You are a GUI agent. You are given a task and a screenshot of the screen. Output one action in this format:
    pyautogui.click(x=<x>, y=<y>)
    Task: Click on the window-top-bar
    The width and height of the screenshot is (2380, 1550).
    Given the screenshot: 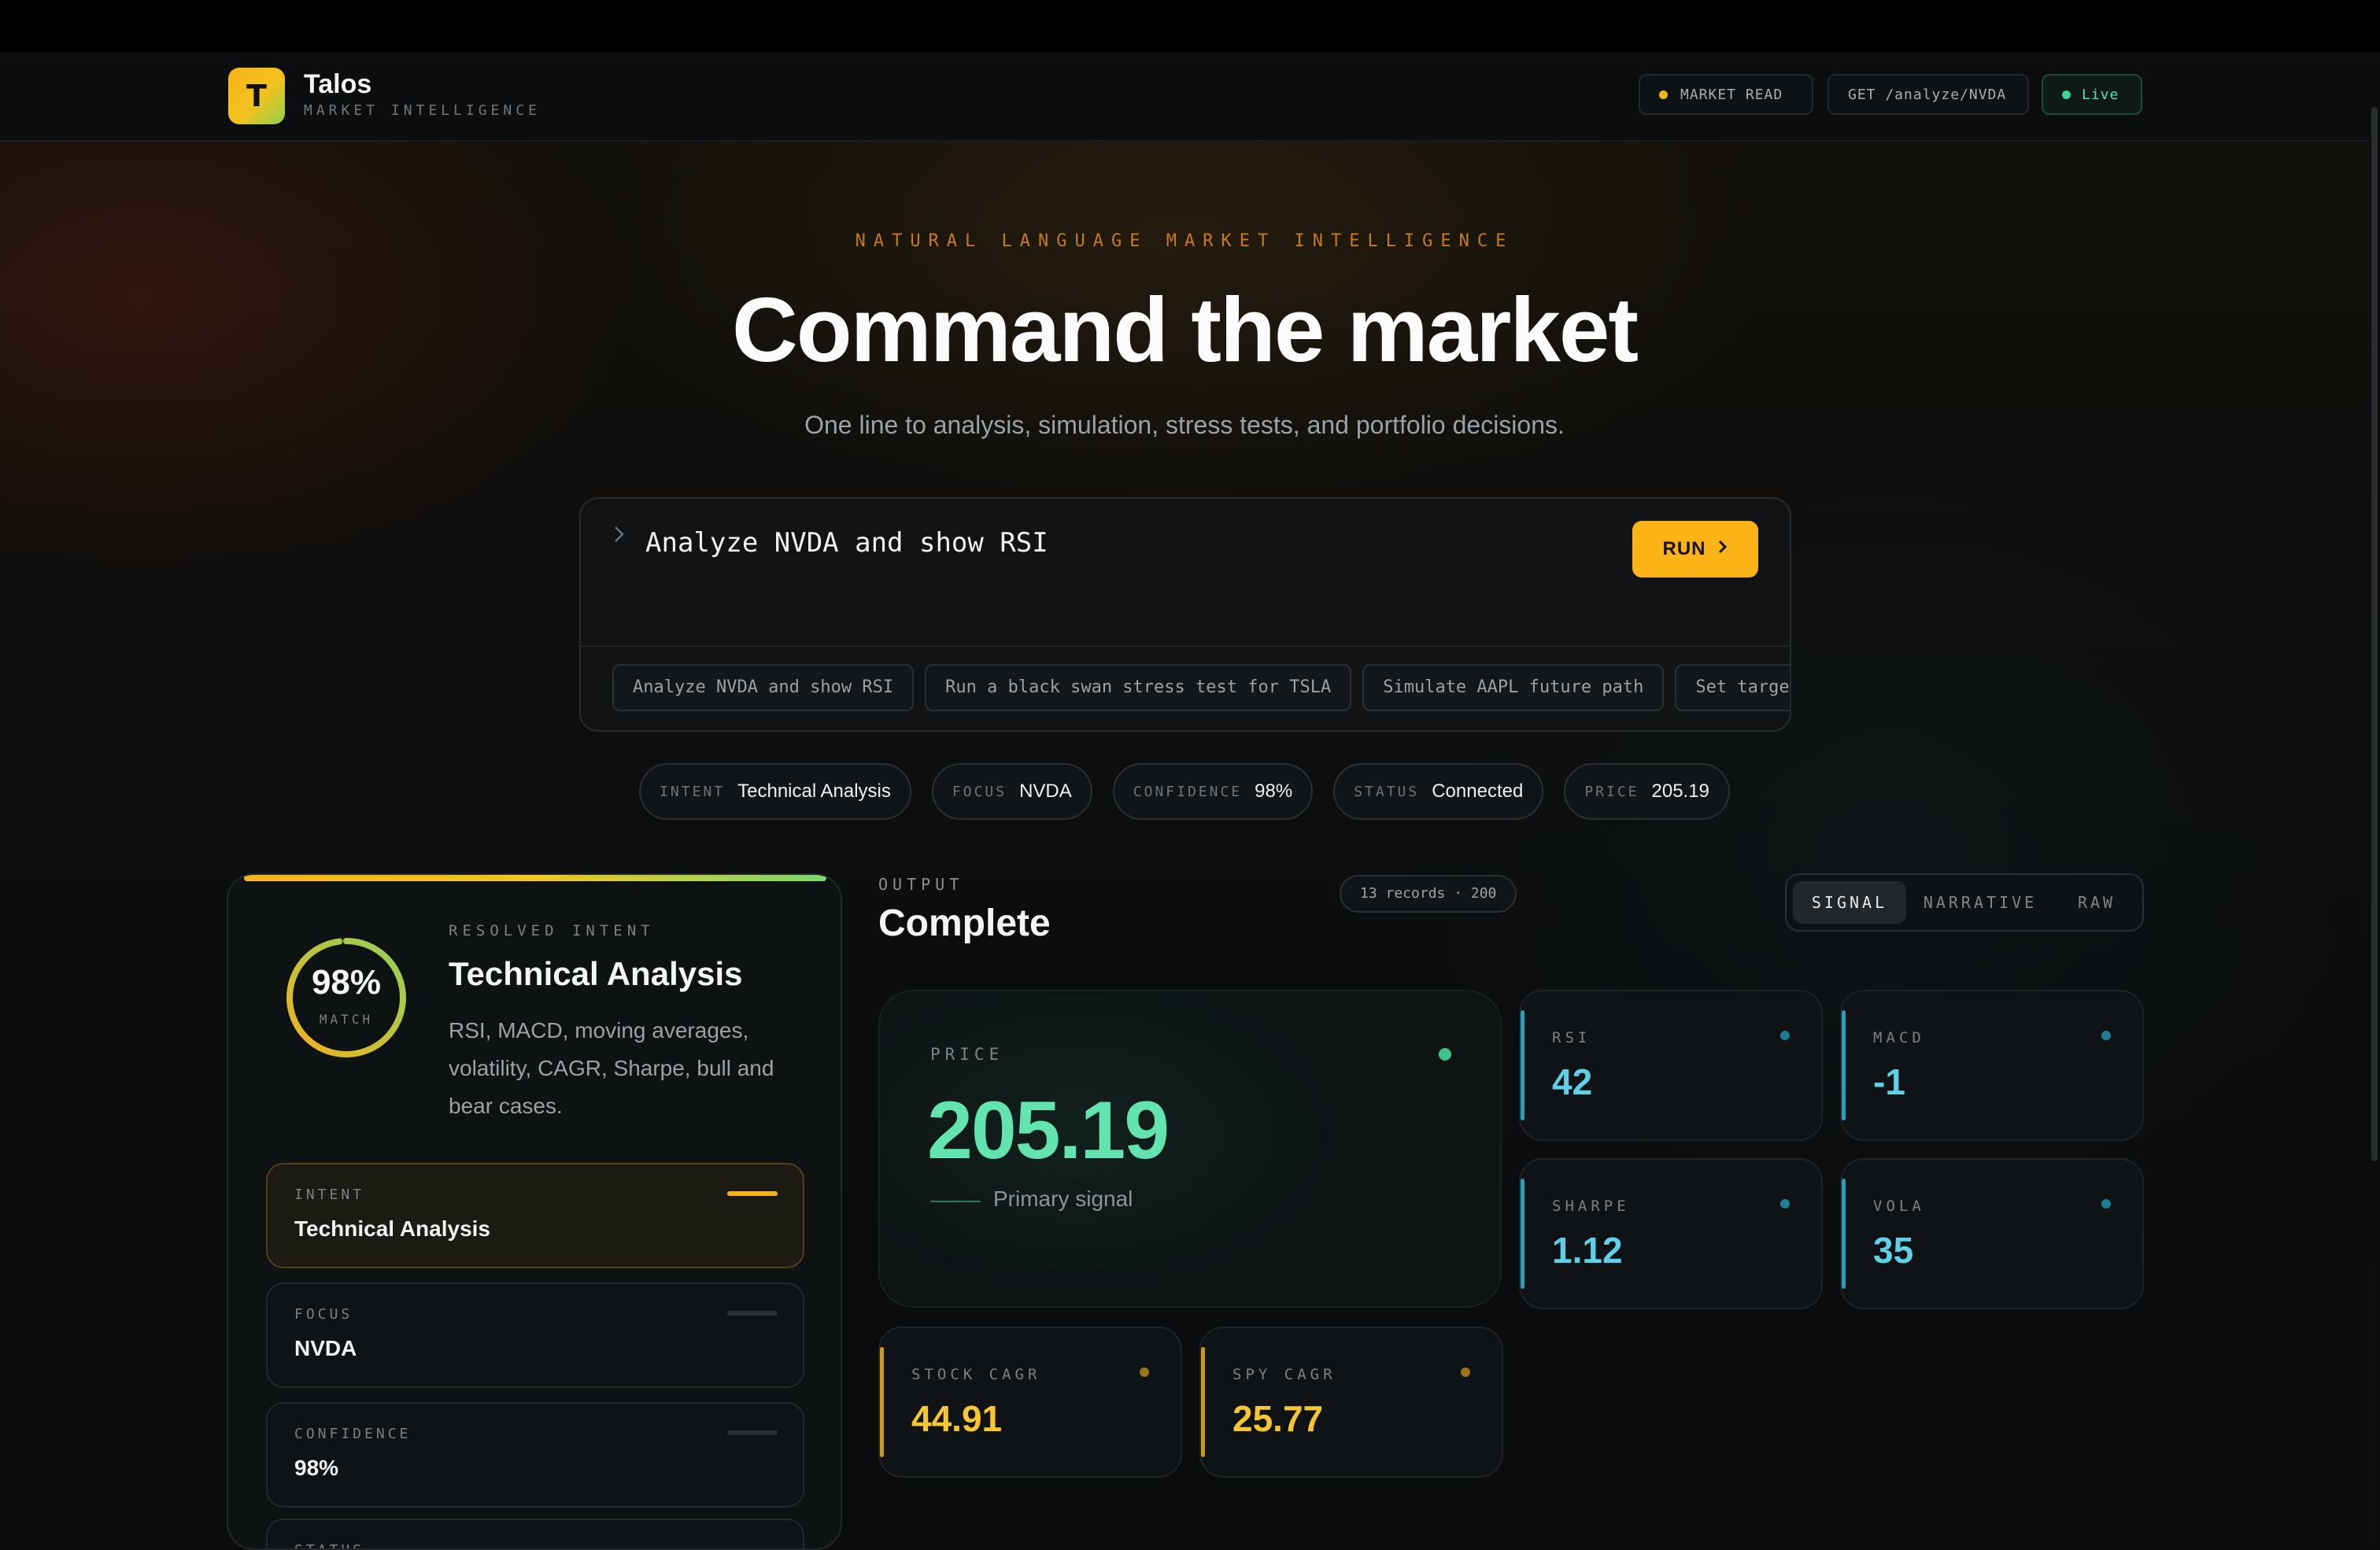 What is the action you would take?
    pyautogui.click(x=1190, y=26)
    